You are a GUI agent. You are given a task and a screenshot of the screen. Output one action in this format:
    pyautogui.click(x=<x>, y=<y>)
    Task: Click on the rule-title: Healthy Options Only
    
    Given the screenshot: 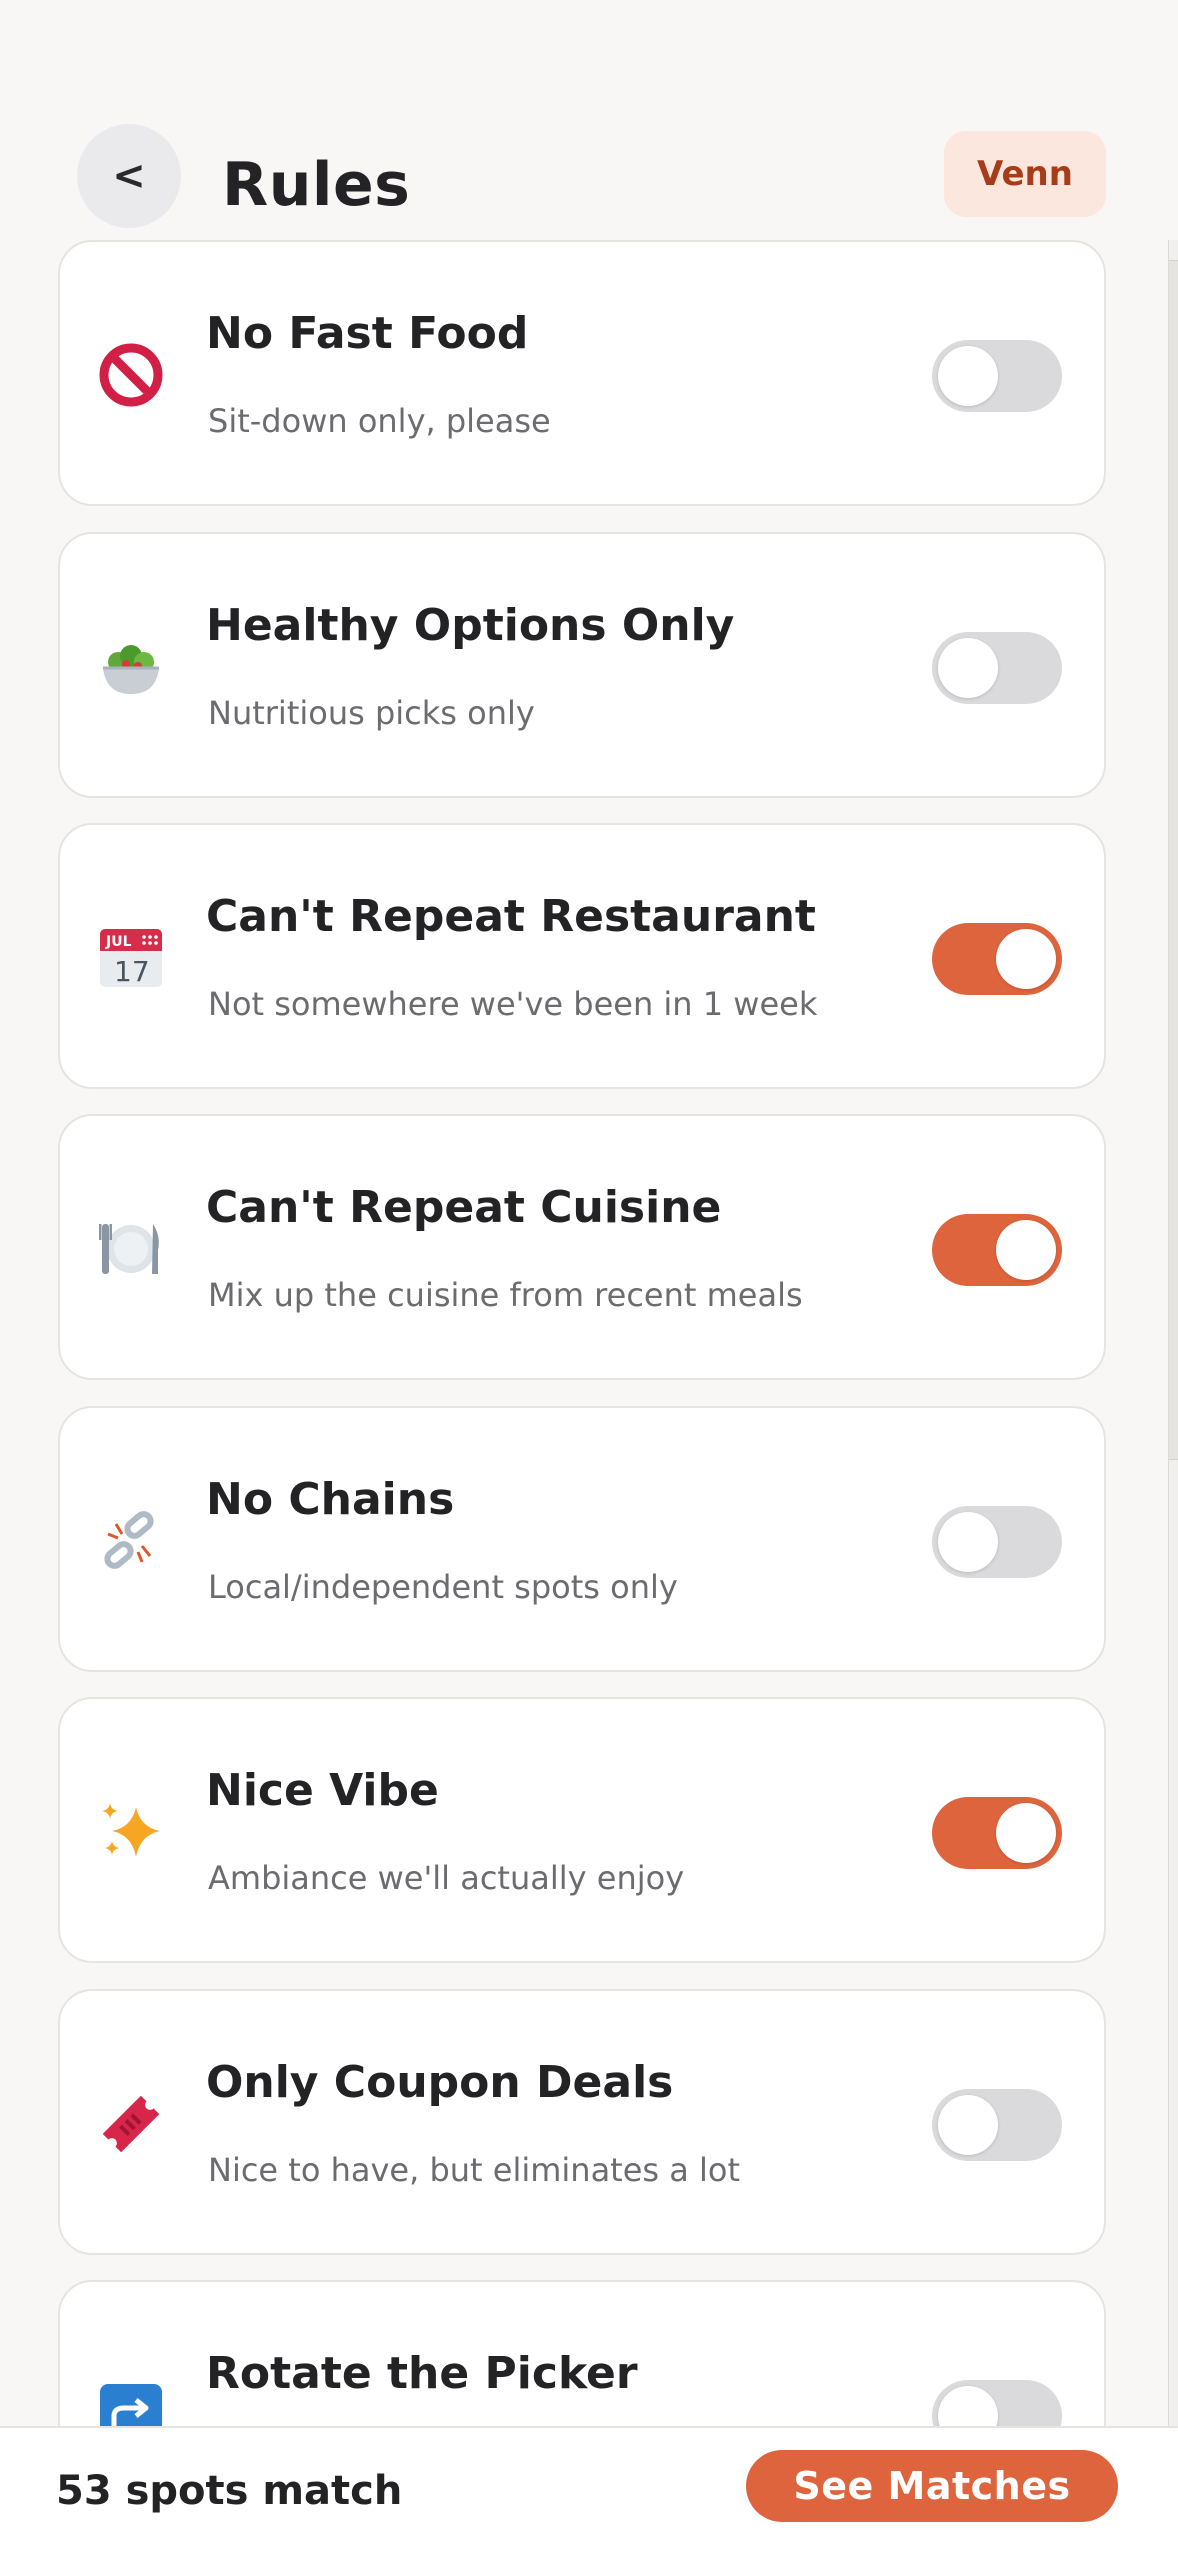 What is the action you would take?
    pyautogui.click(x=470, y=625)
    